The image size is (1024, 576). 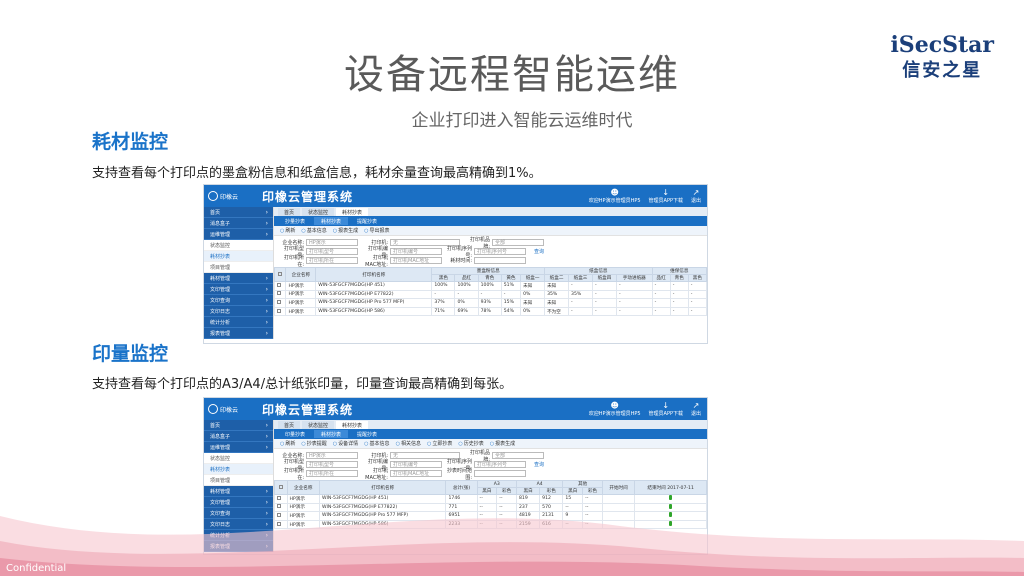 What do you see at coordinates (557, 311) in the screenshot?
I see `table-cell: 不为空` at bounding box center [557, 311].